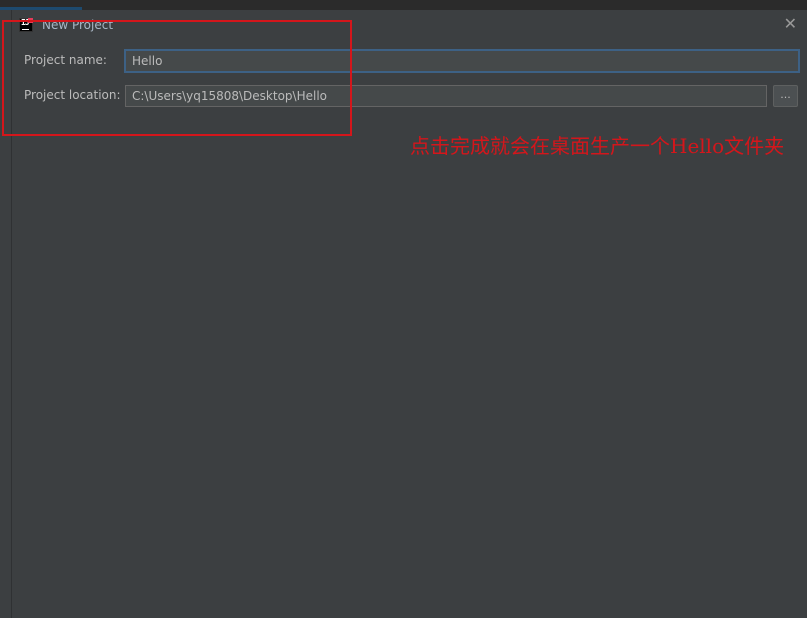 The height and width of the screenshot is (618, 807). Describe the element at coordinates (790, 24) in the screenshot. I see `close-icon: ✕` at that location.